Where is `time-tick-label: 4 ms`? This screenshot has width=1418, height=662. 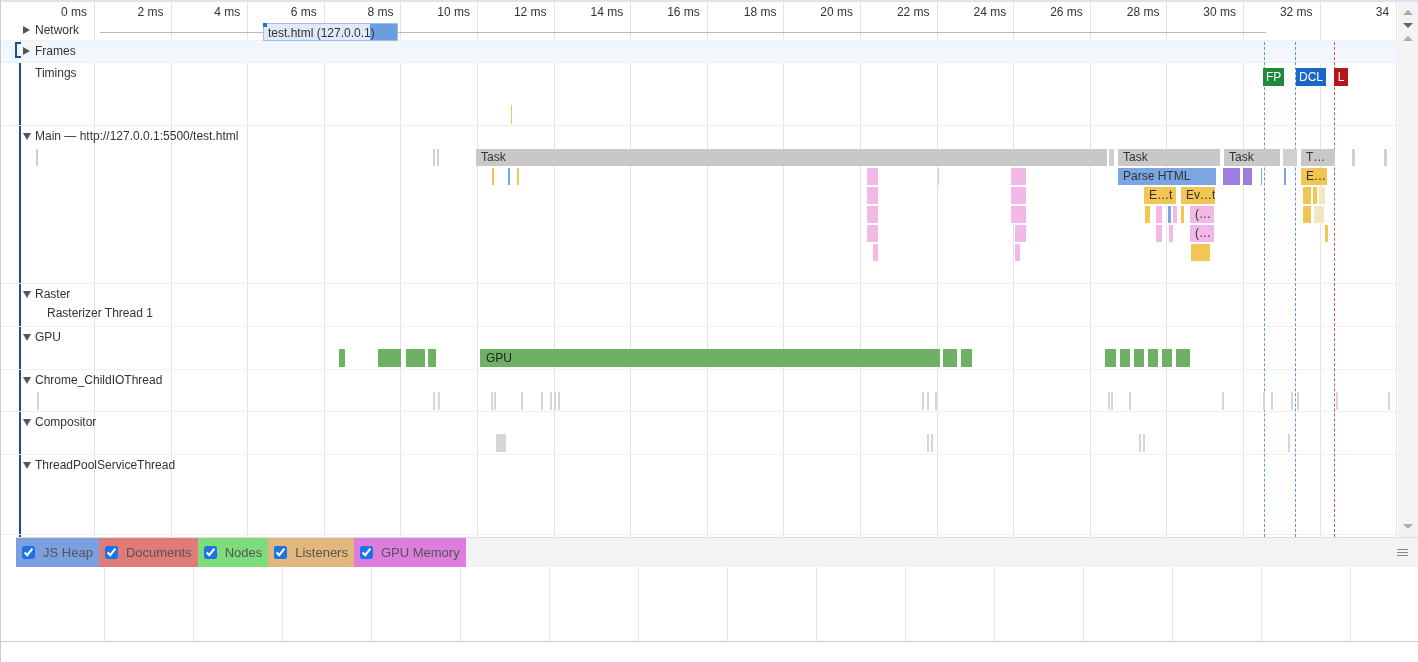 time-tick-label: 4 ms is located at coordinates (227, 12).